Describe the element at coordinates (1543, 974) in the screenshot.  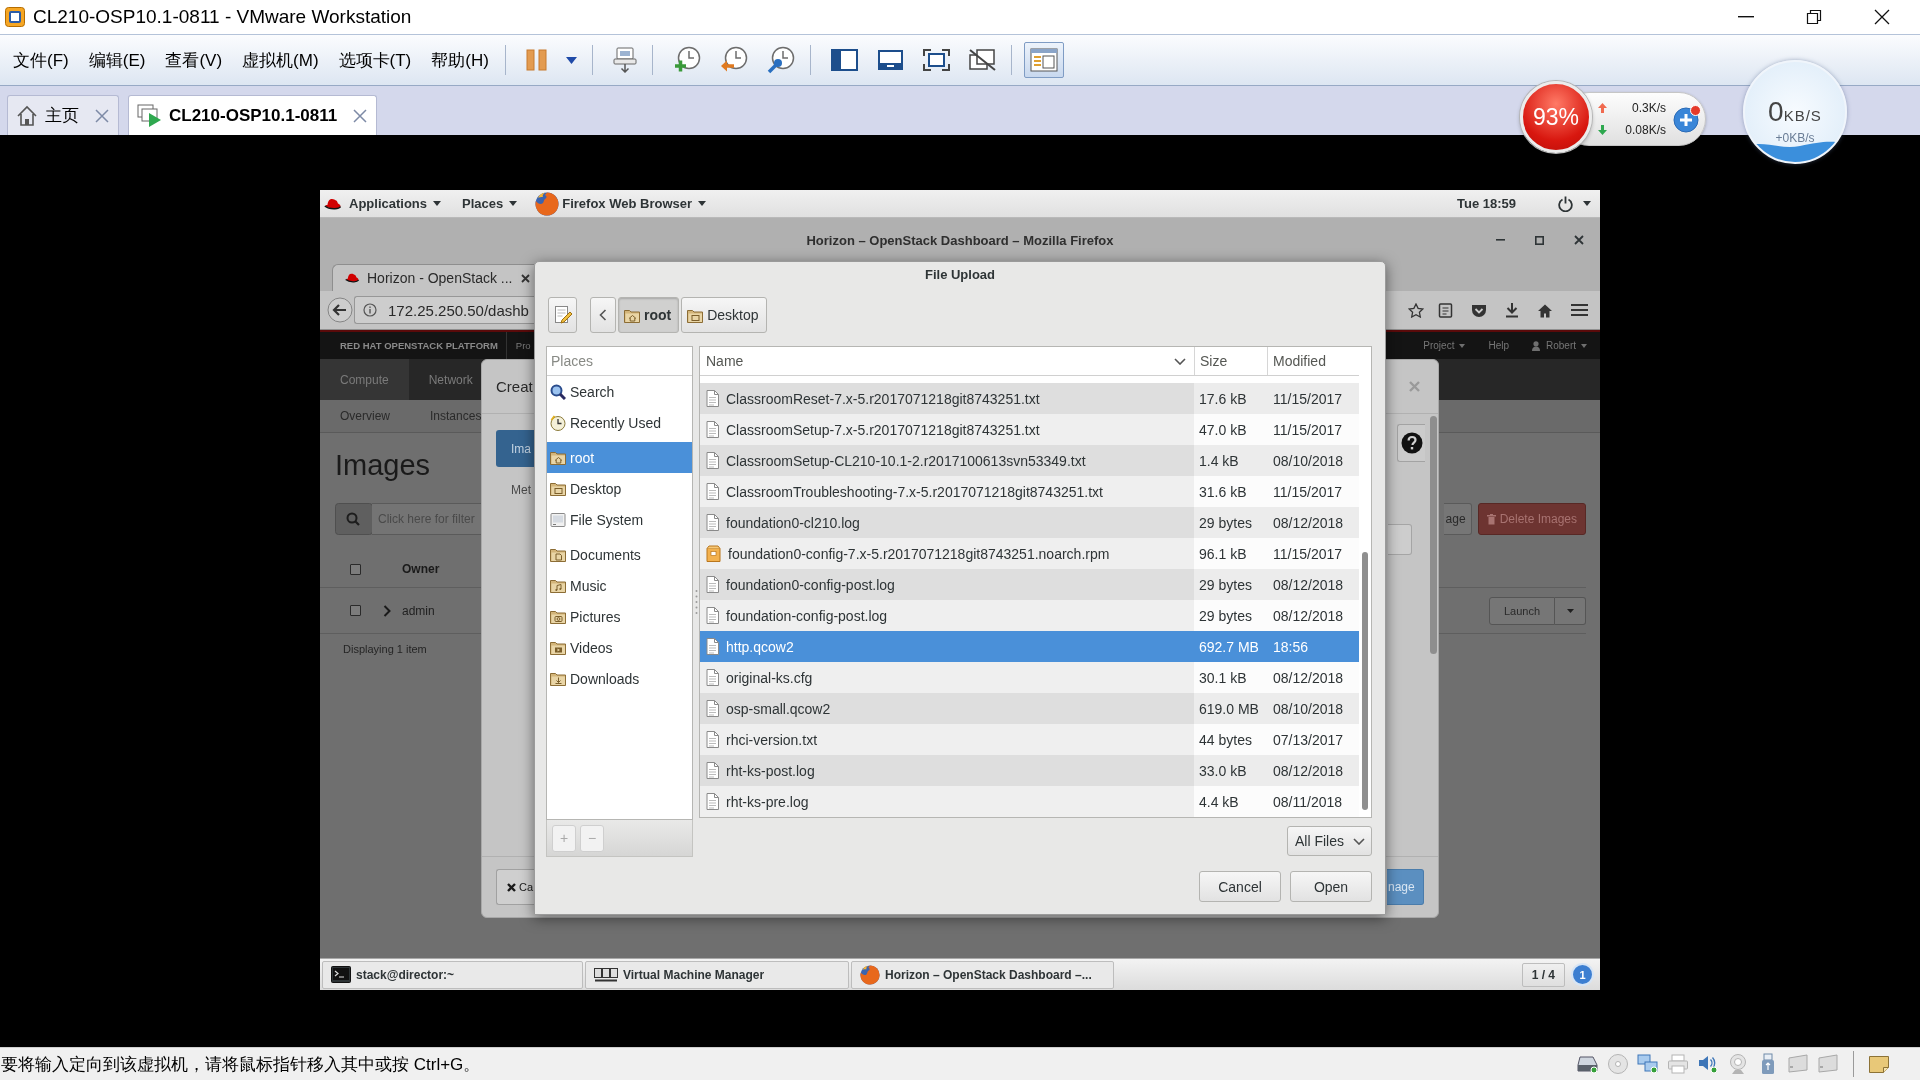
I see `workspace-switcher: 1 / 4` at that location.